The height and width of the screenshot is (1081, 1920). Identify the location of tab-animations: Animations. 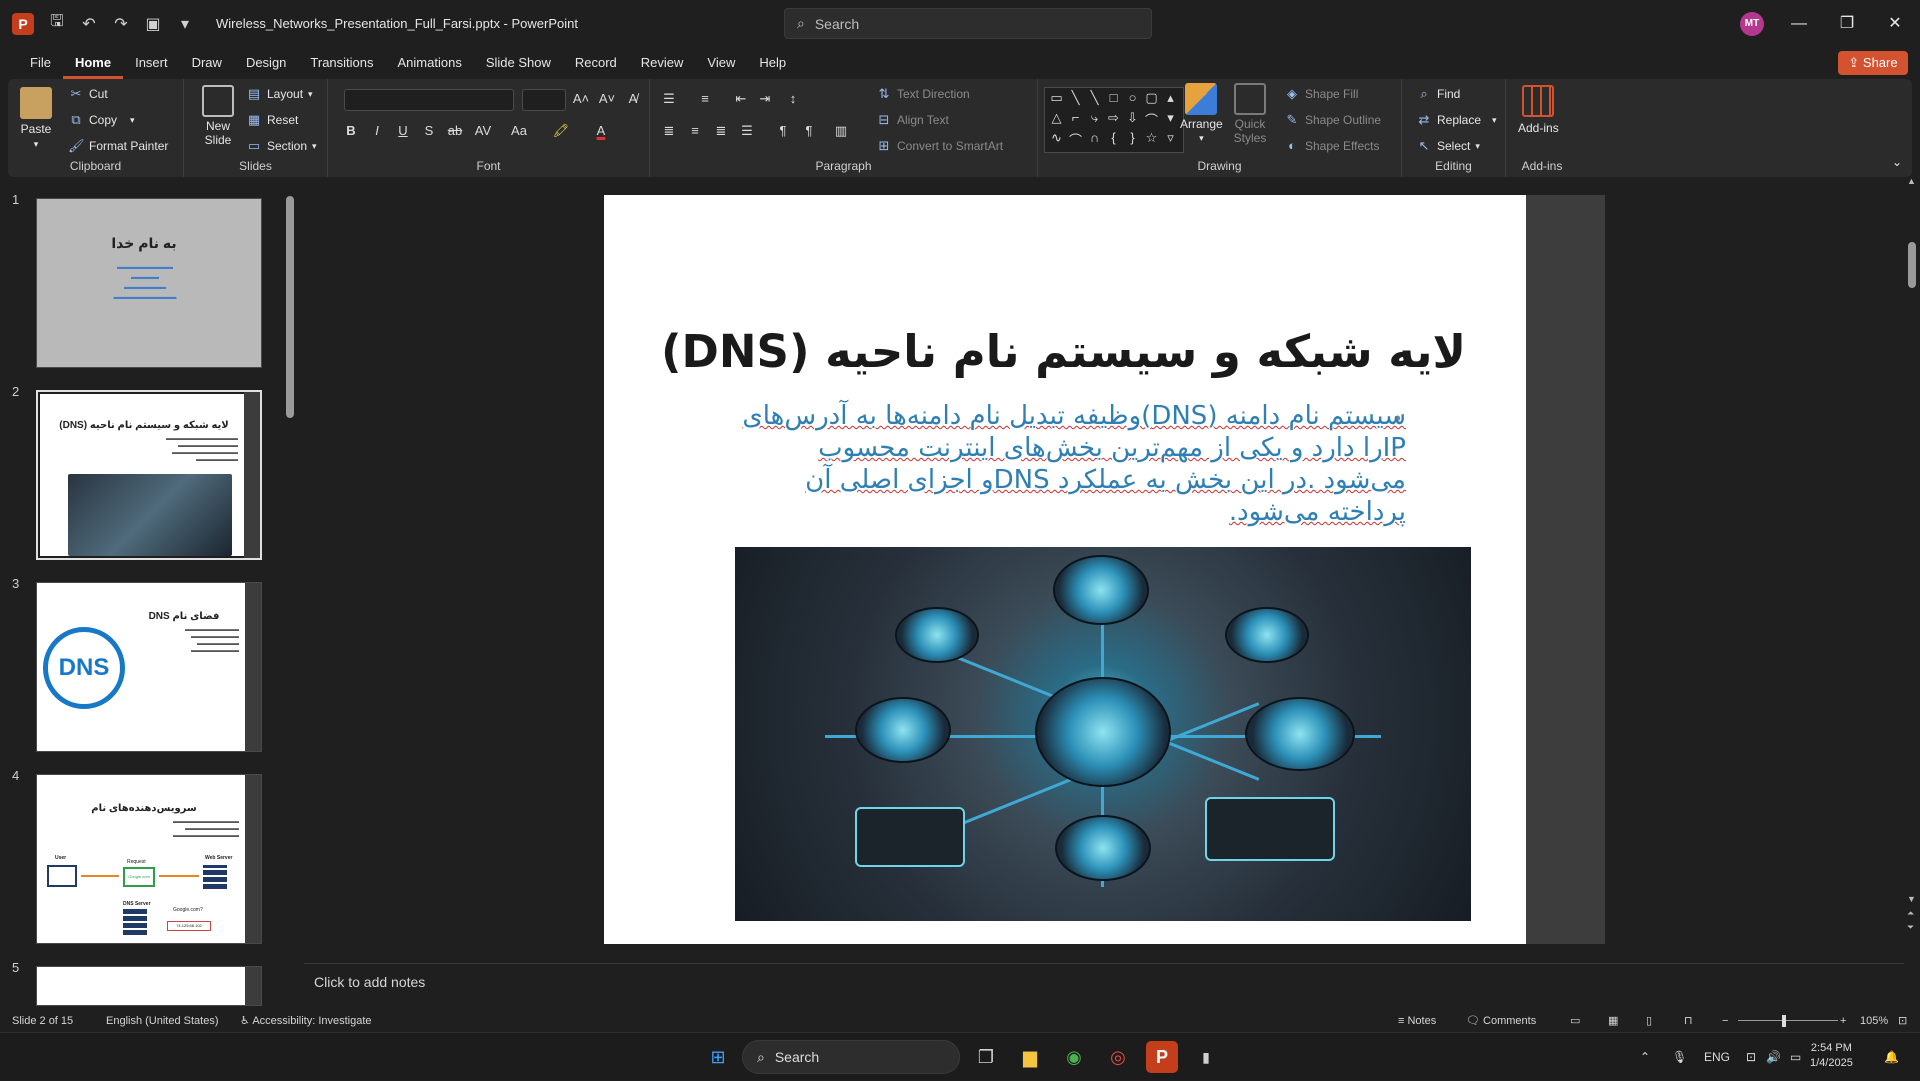
(430, 63).